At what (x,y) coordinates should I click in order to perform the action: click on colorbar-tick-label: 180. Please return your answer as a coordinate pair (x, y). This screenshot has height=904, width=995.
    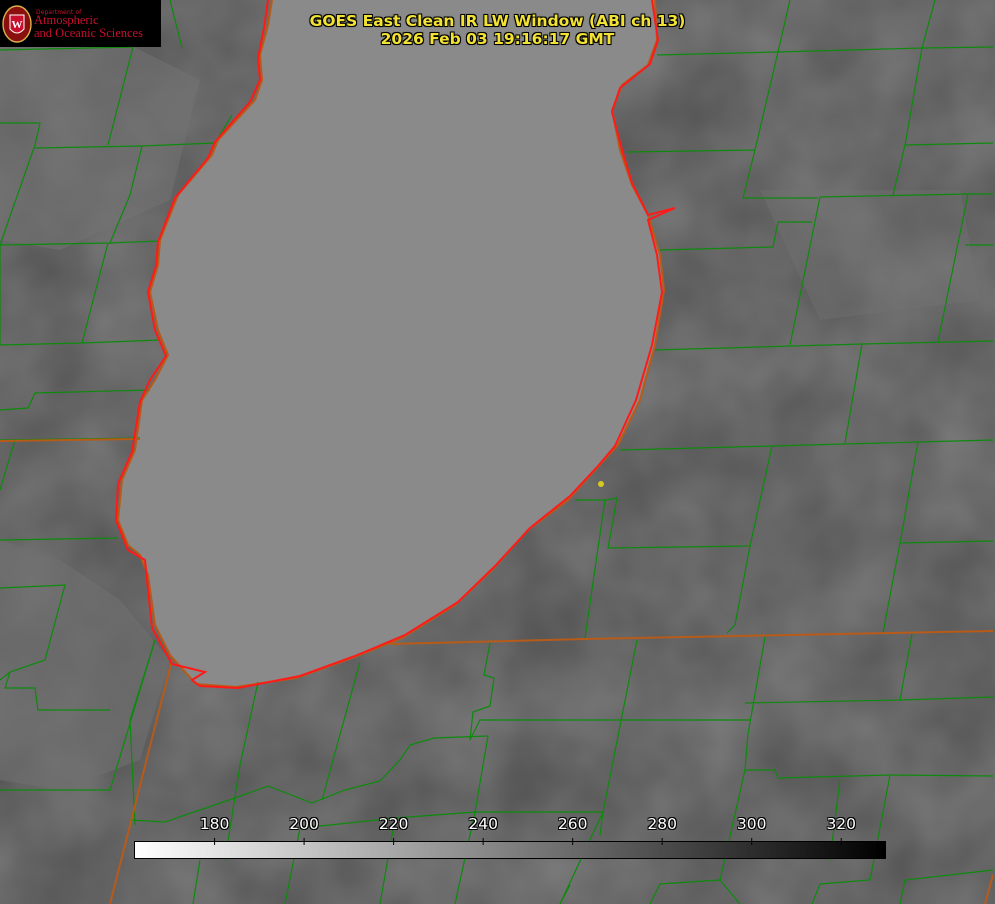
    Looking at the image, I should click on (214, 824).